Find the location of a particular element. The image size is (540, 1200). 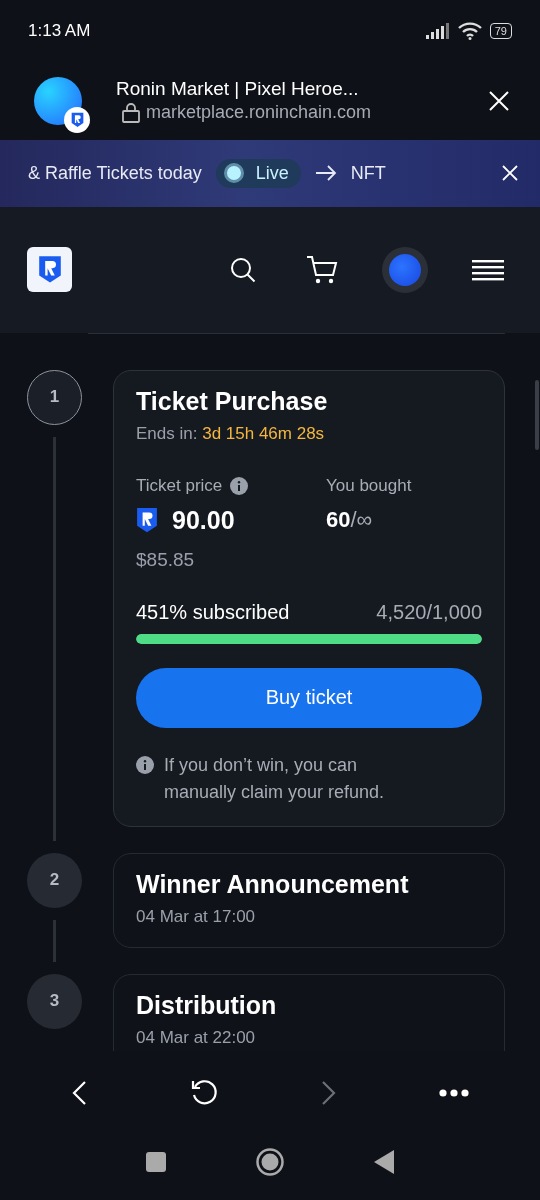

step-date: 04 Mar at 22:00 is located at coordinates (196, 1037).